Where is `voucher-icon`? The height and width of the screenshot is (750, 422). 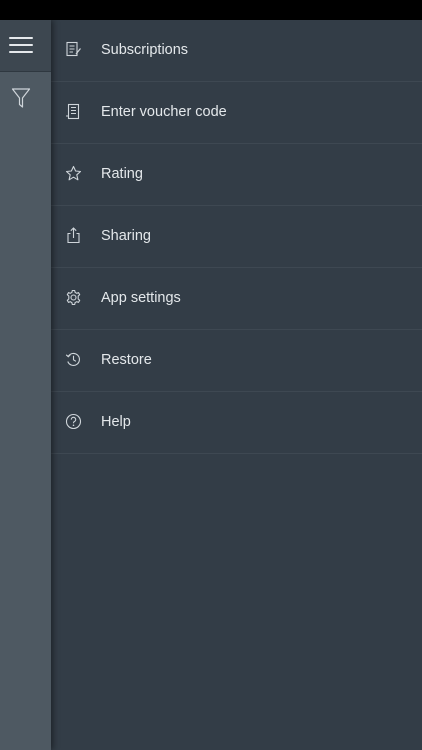 voucher-icon is located at coordinates (73, 111).